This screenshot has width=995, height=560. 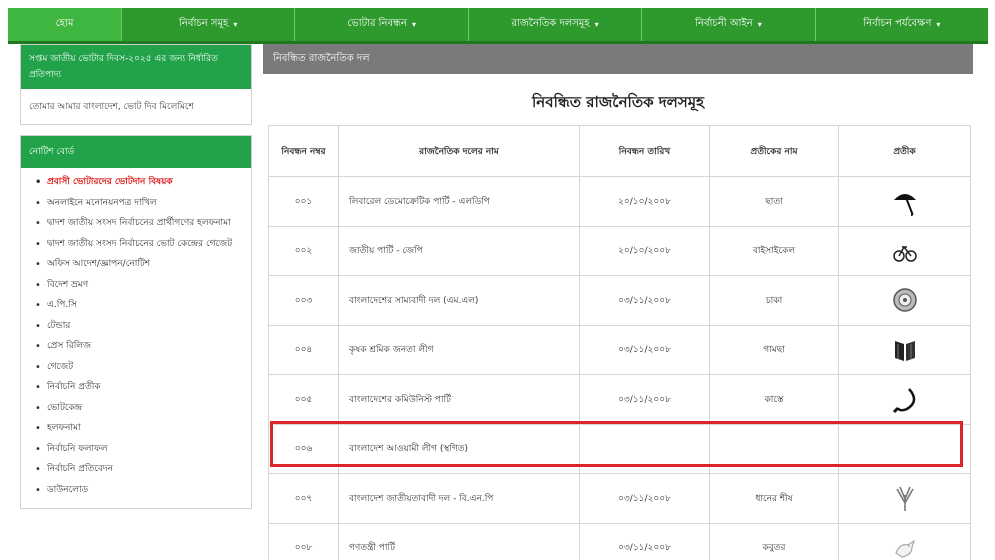 I want to click on sickle-icon, so click(x=903, y=401).